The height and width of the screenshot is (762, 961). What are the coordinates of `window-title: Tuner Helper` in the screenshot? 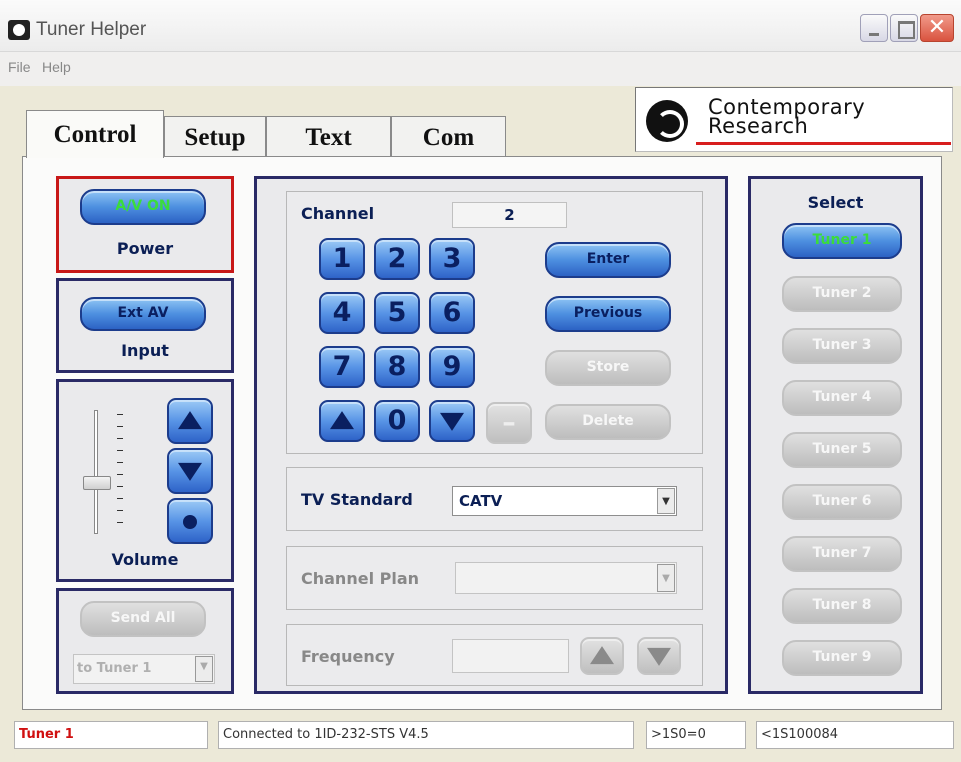 It's located at (91, 29).